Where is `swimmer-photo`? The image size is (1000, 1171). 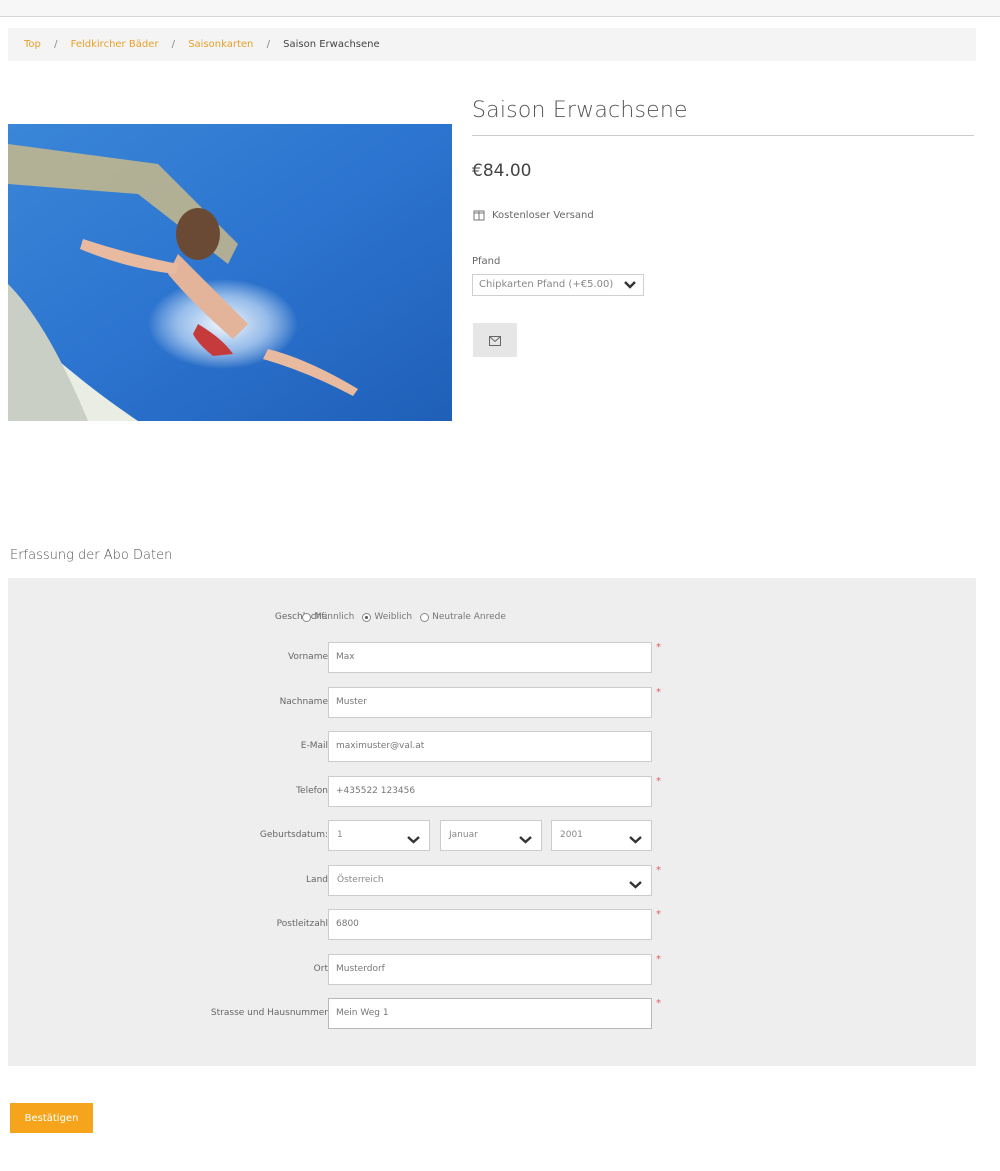 swimmer-photo is located at coordinates (230, 272).